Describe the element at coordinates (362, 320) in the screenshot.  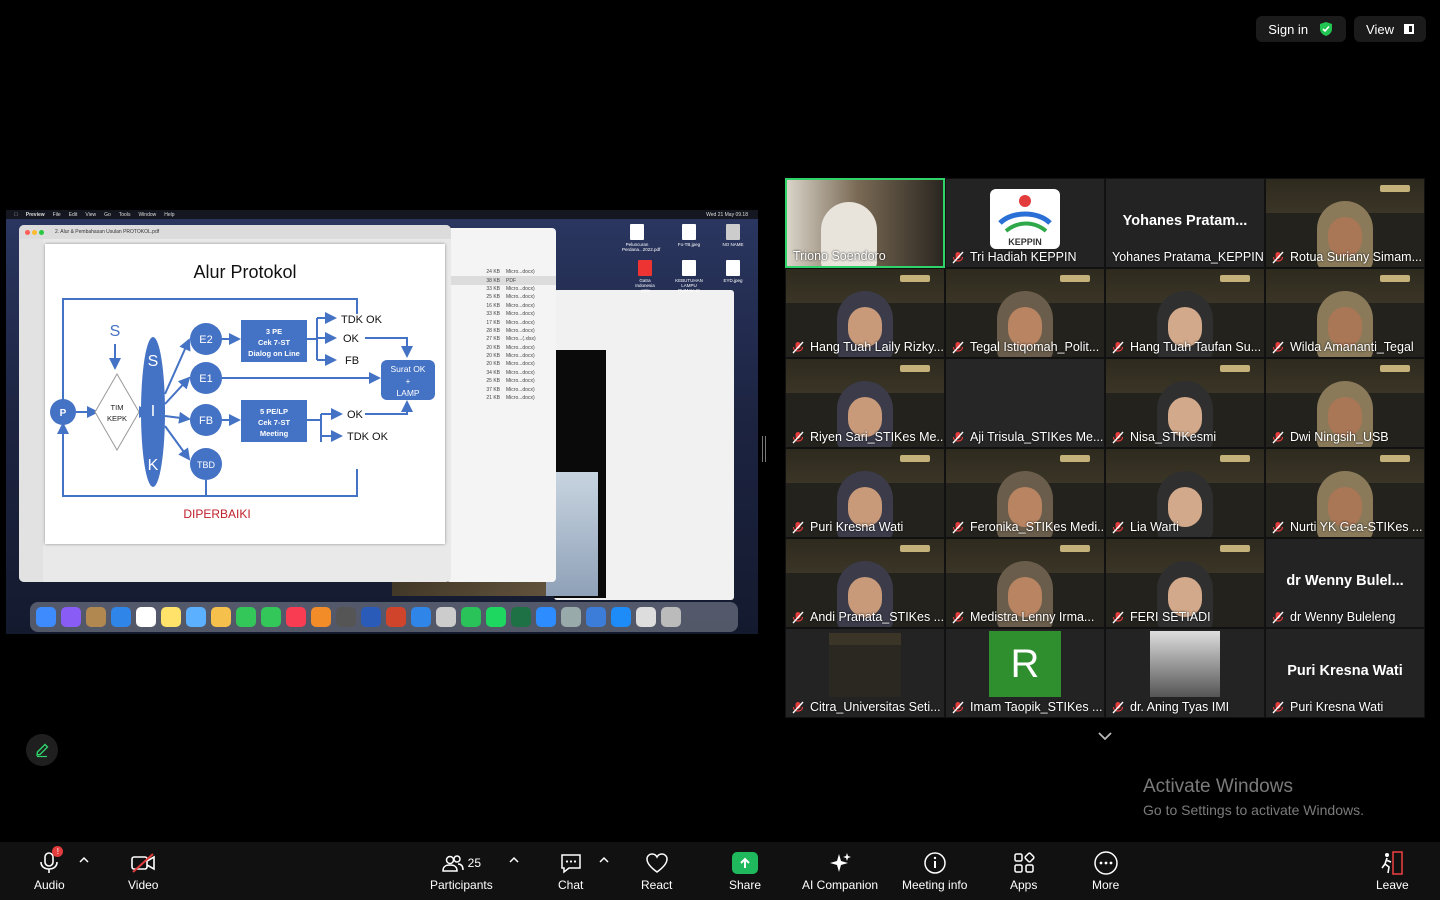
I see `tdk-ok-1-label: TDK OK` at that location.